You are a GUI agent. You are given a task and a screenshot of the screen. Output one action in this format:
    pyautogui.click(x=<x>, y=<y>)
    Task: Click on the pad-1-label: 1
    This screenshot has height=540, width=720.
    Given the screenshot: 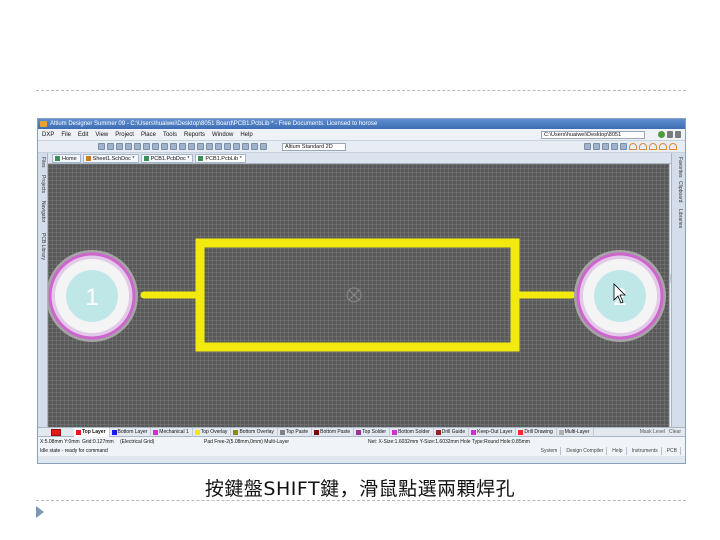 What is the action you would take?
    pyautogui.click(x=91, y=297)
    